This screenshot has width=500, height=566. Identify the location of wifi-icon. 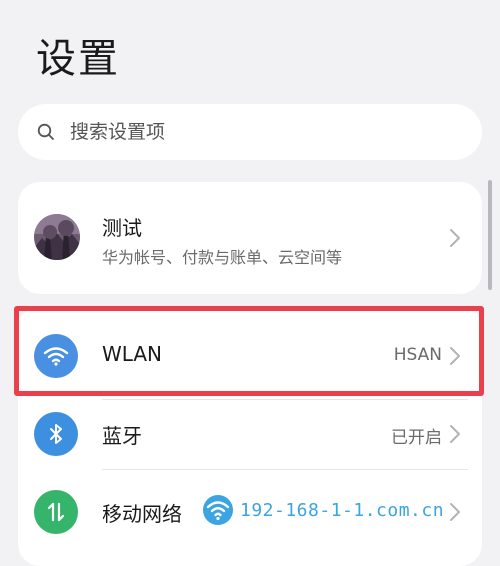
(218, 510).